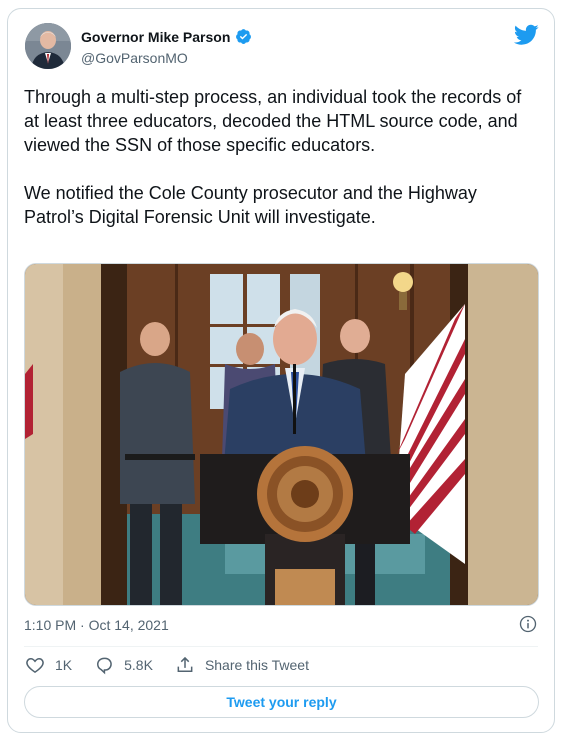  I want to click on share-label: Share this Tweet, so click(256, 665).